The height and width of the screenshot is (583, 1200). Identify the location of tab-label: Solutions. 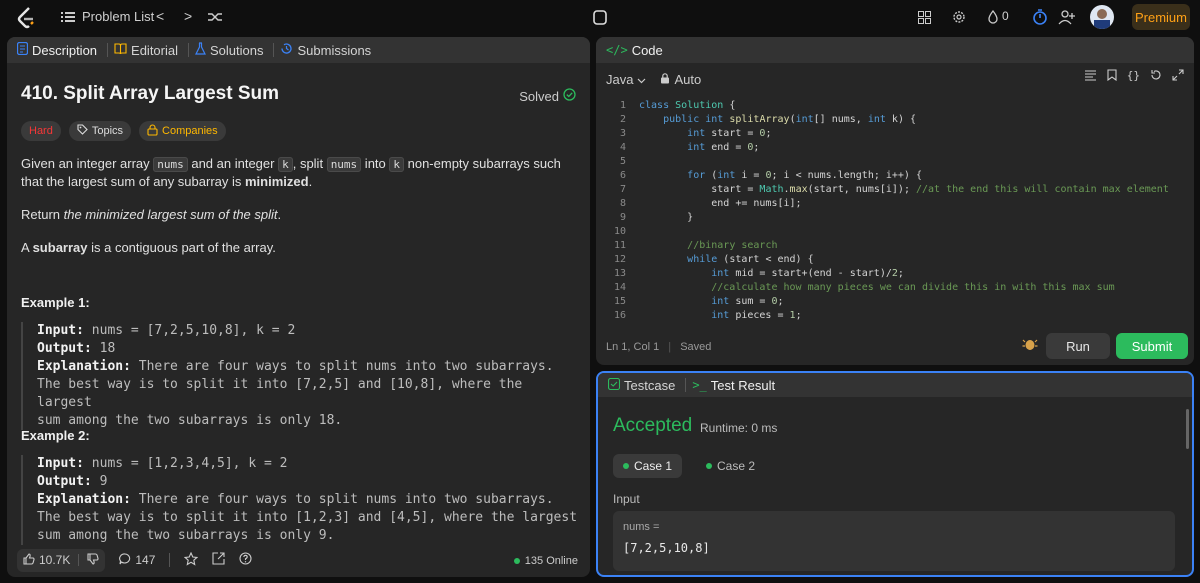
(237, 50).